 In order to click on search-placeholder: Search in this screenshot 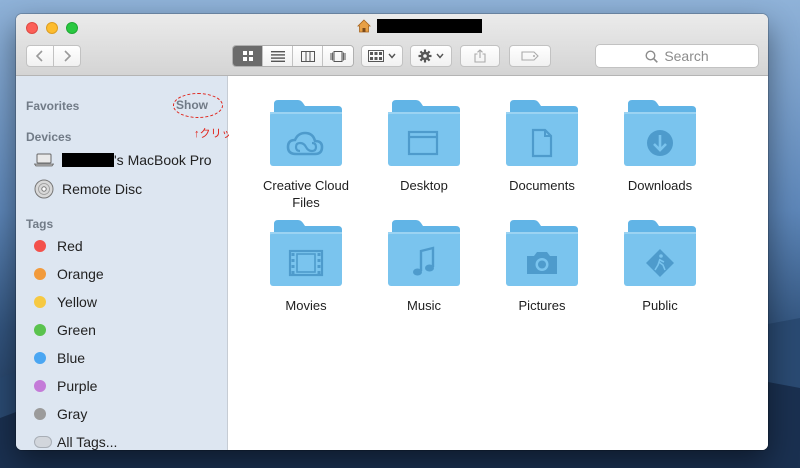, I will do `click(686, 56)`.